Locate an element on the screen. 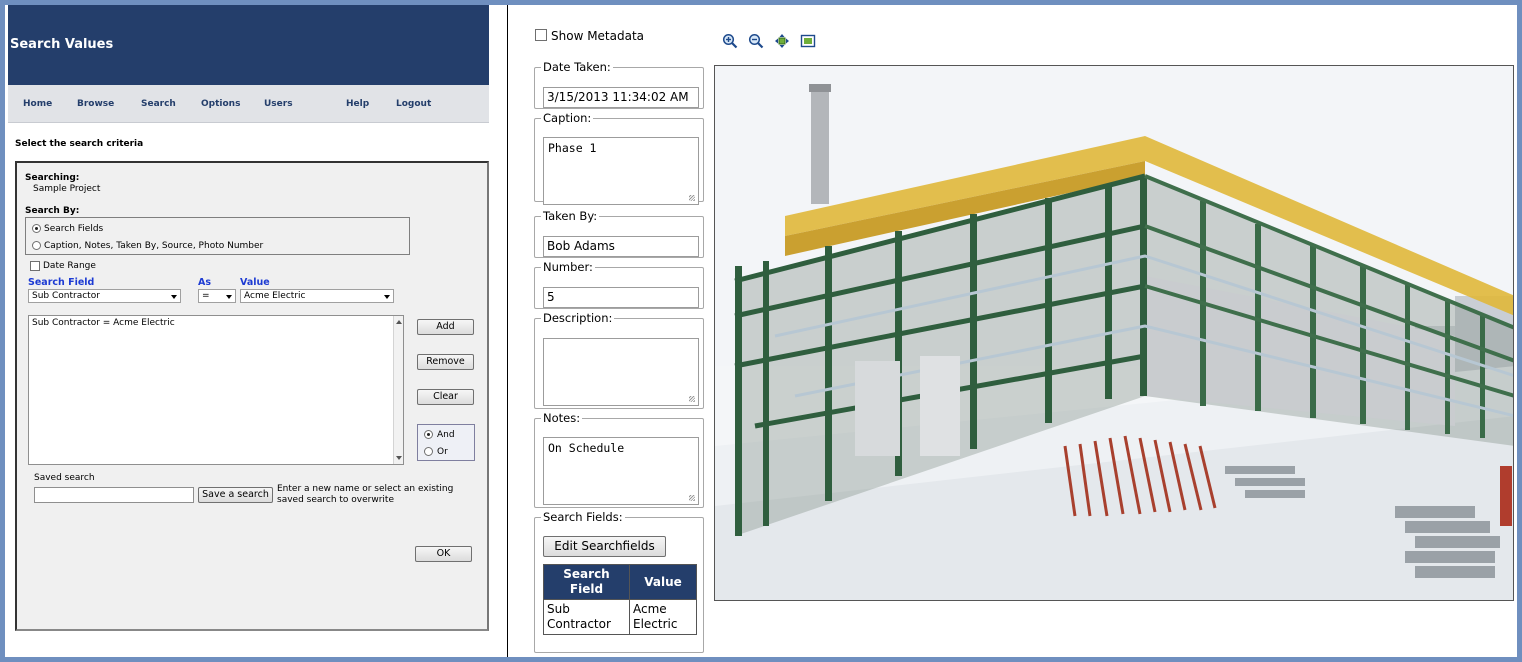 This screenshot has width=1522, height=662. ok-button: OK is located at coordinates (443, 554).